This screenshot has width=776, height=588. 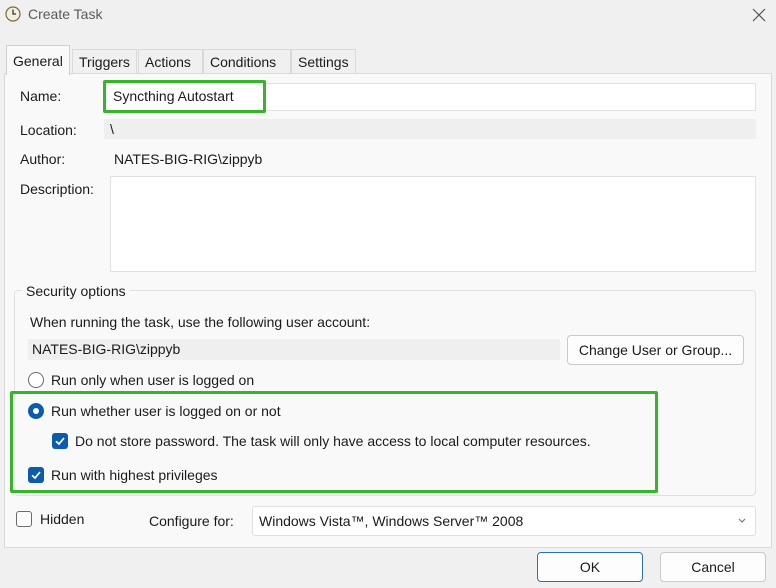 I want to click on title-bar: Create Task, so click(x=388, y=15).